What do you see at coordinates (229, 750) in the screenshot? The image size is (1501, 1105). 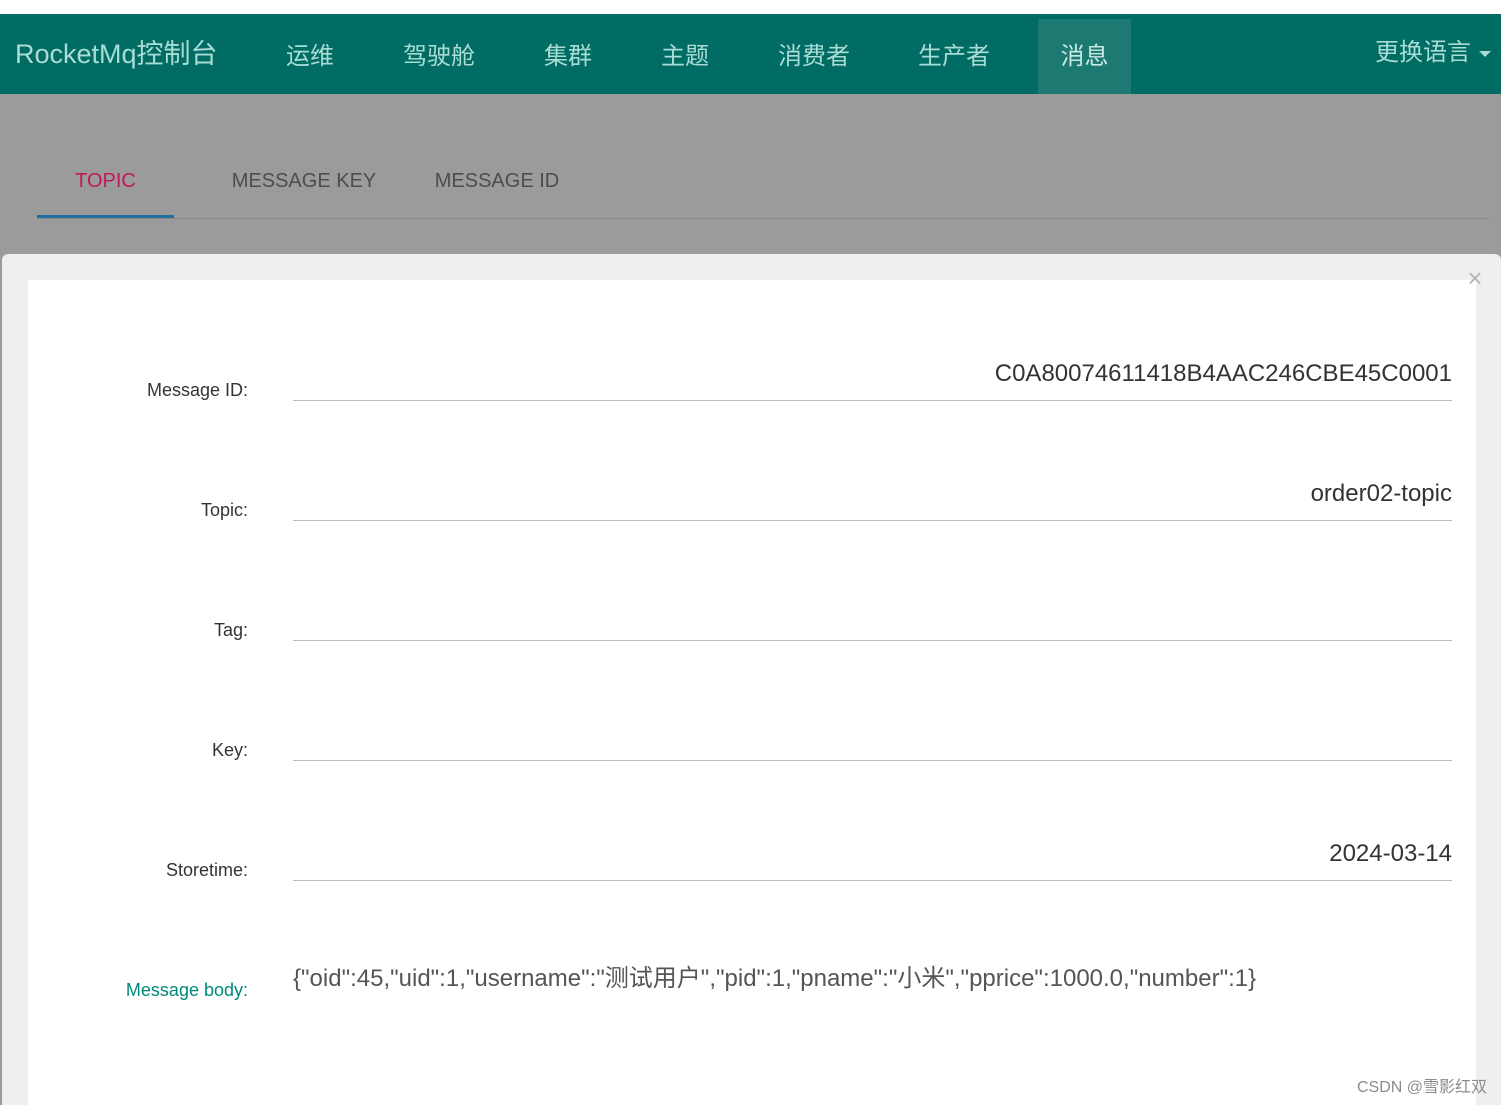 I see `key-label: Key:` at bounding box center [229, 750].